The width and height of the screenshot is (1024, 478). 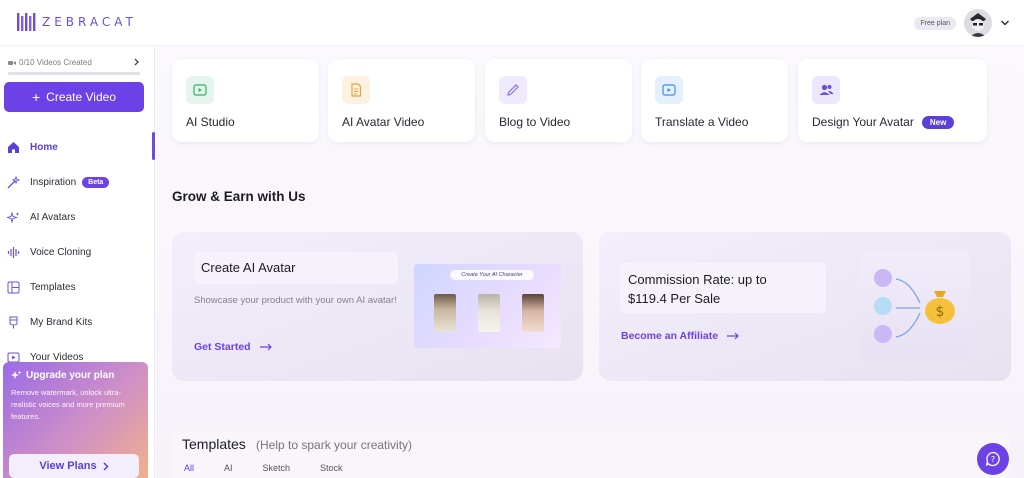 I want to click on quota-progress-bar, so click(x=74, y=73).